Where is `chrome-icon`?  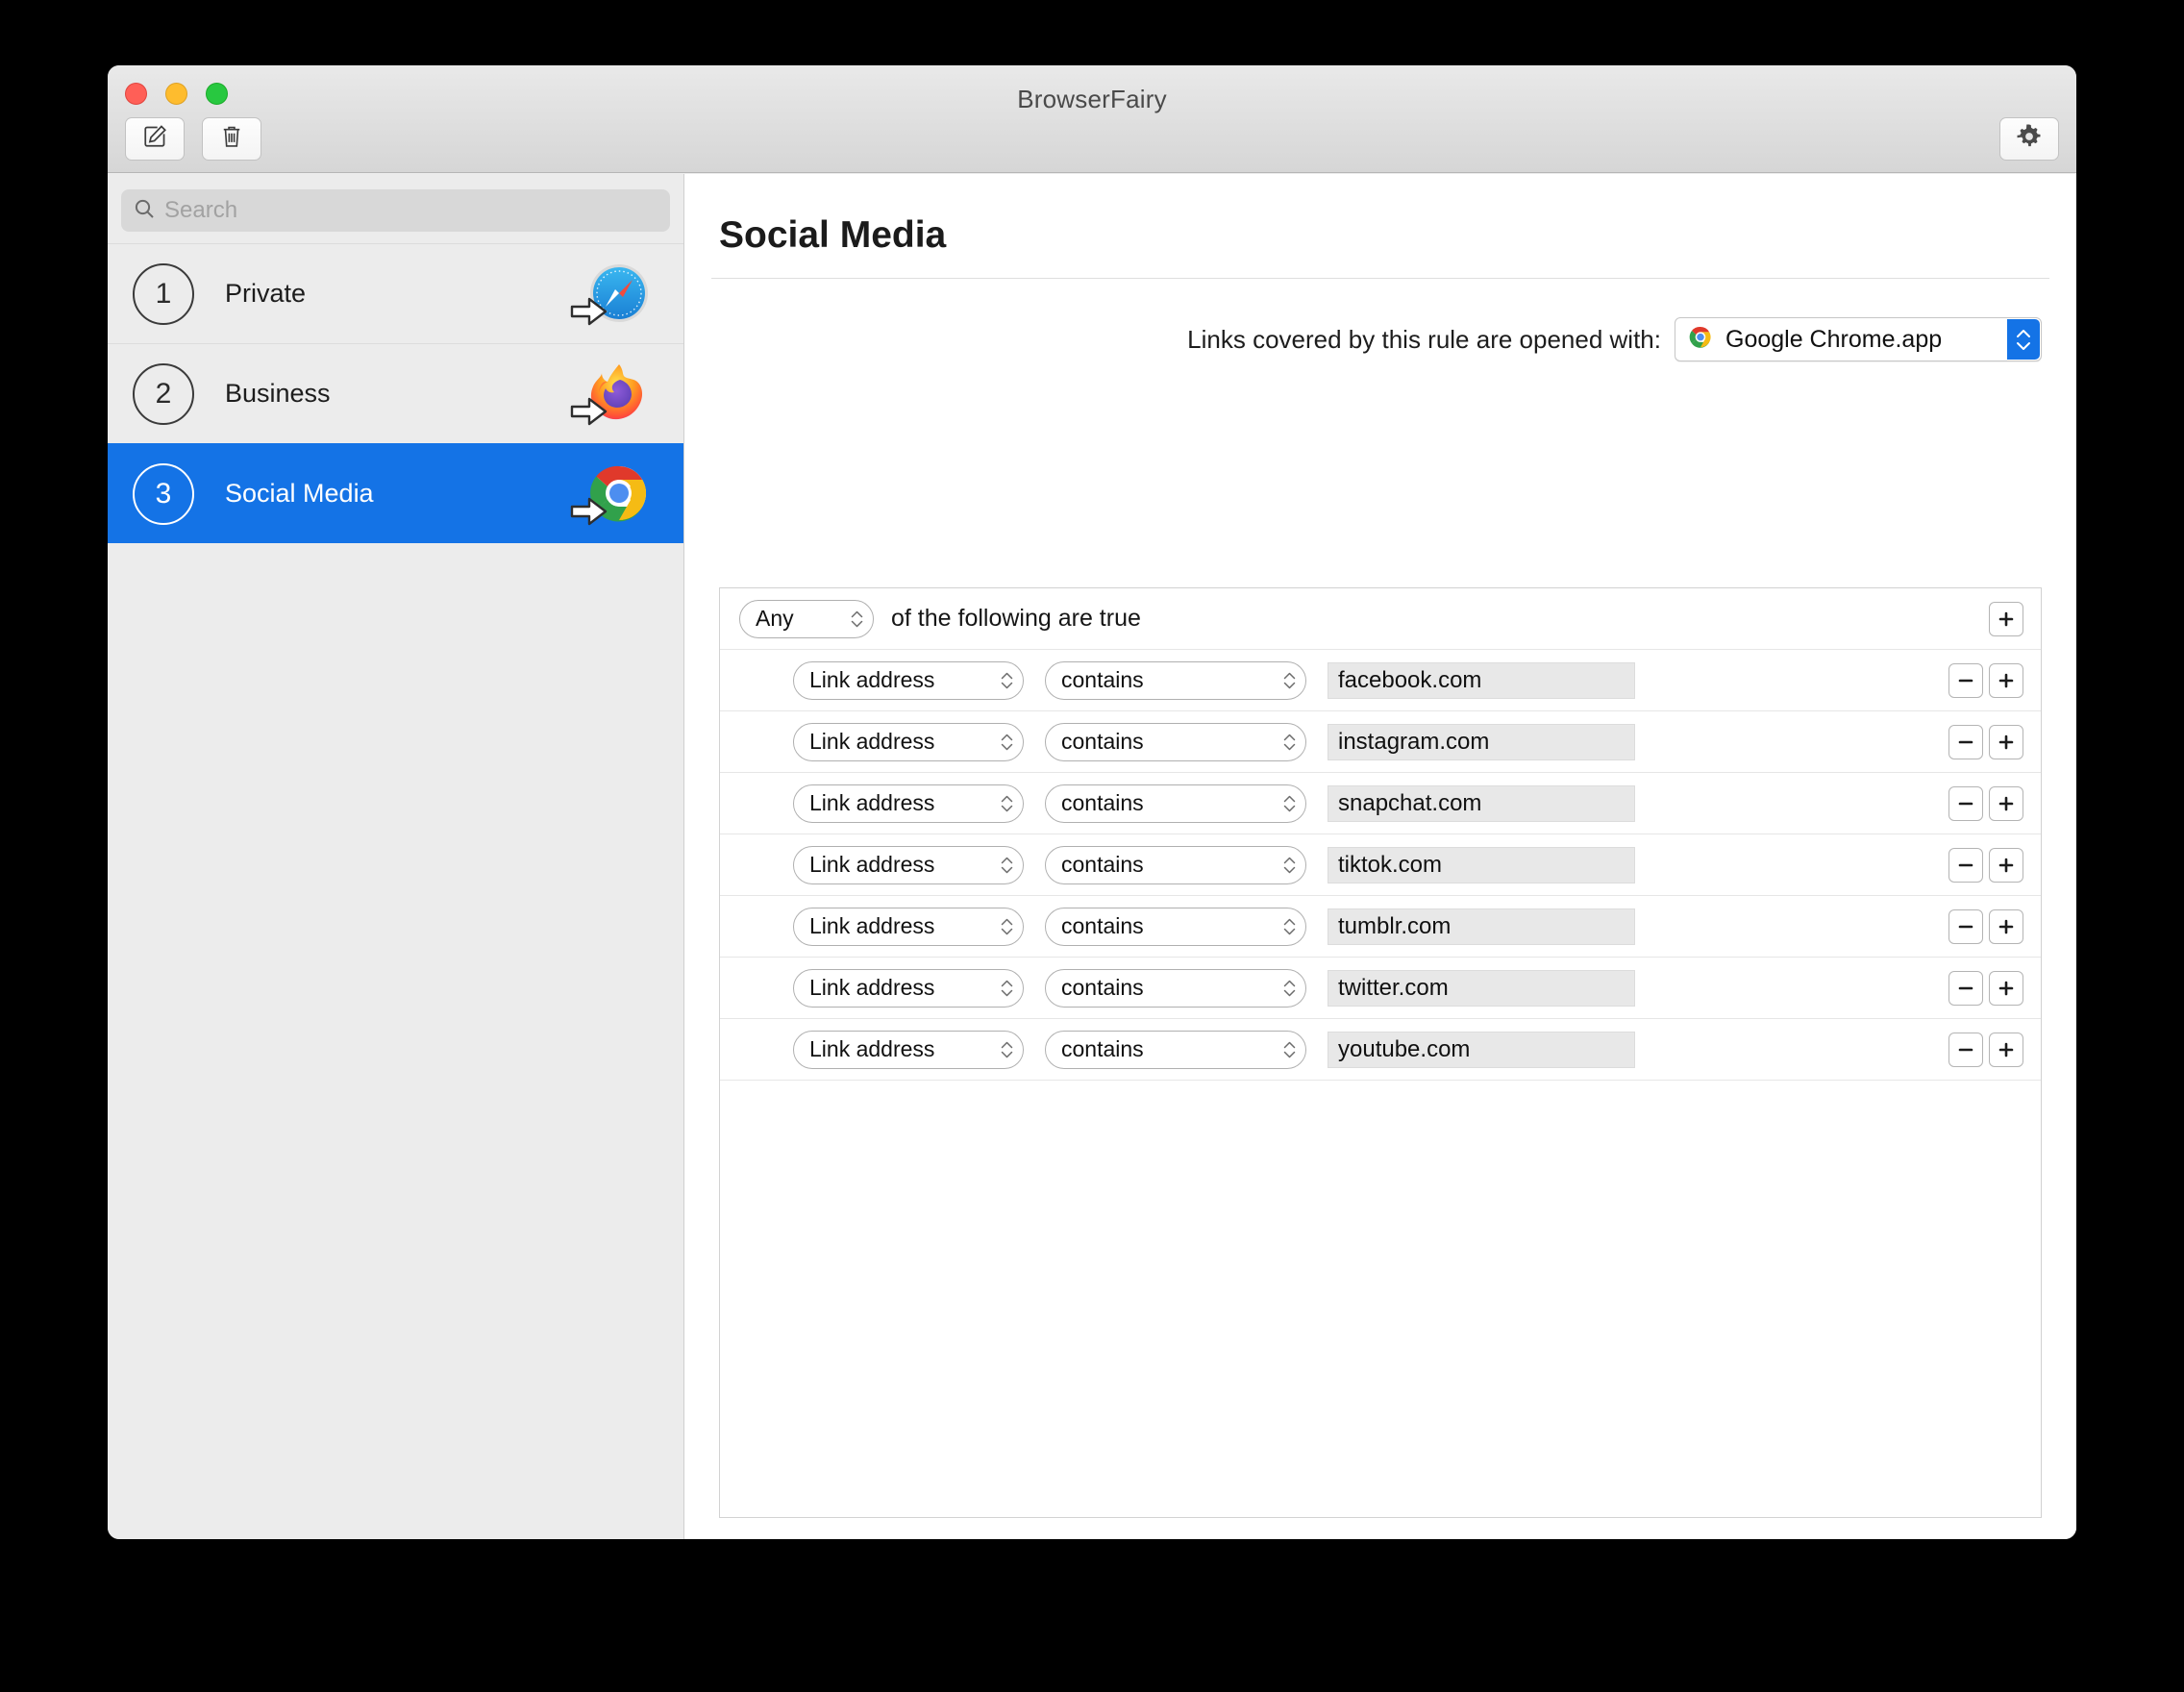 chrome-icon is located at coordinates (1701, 340).